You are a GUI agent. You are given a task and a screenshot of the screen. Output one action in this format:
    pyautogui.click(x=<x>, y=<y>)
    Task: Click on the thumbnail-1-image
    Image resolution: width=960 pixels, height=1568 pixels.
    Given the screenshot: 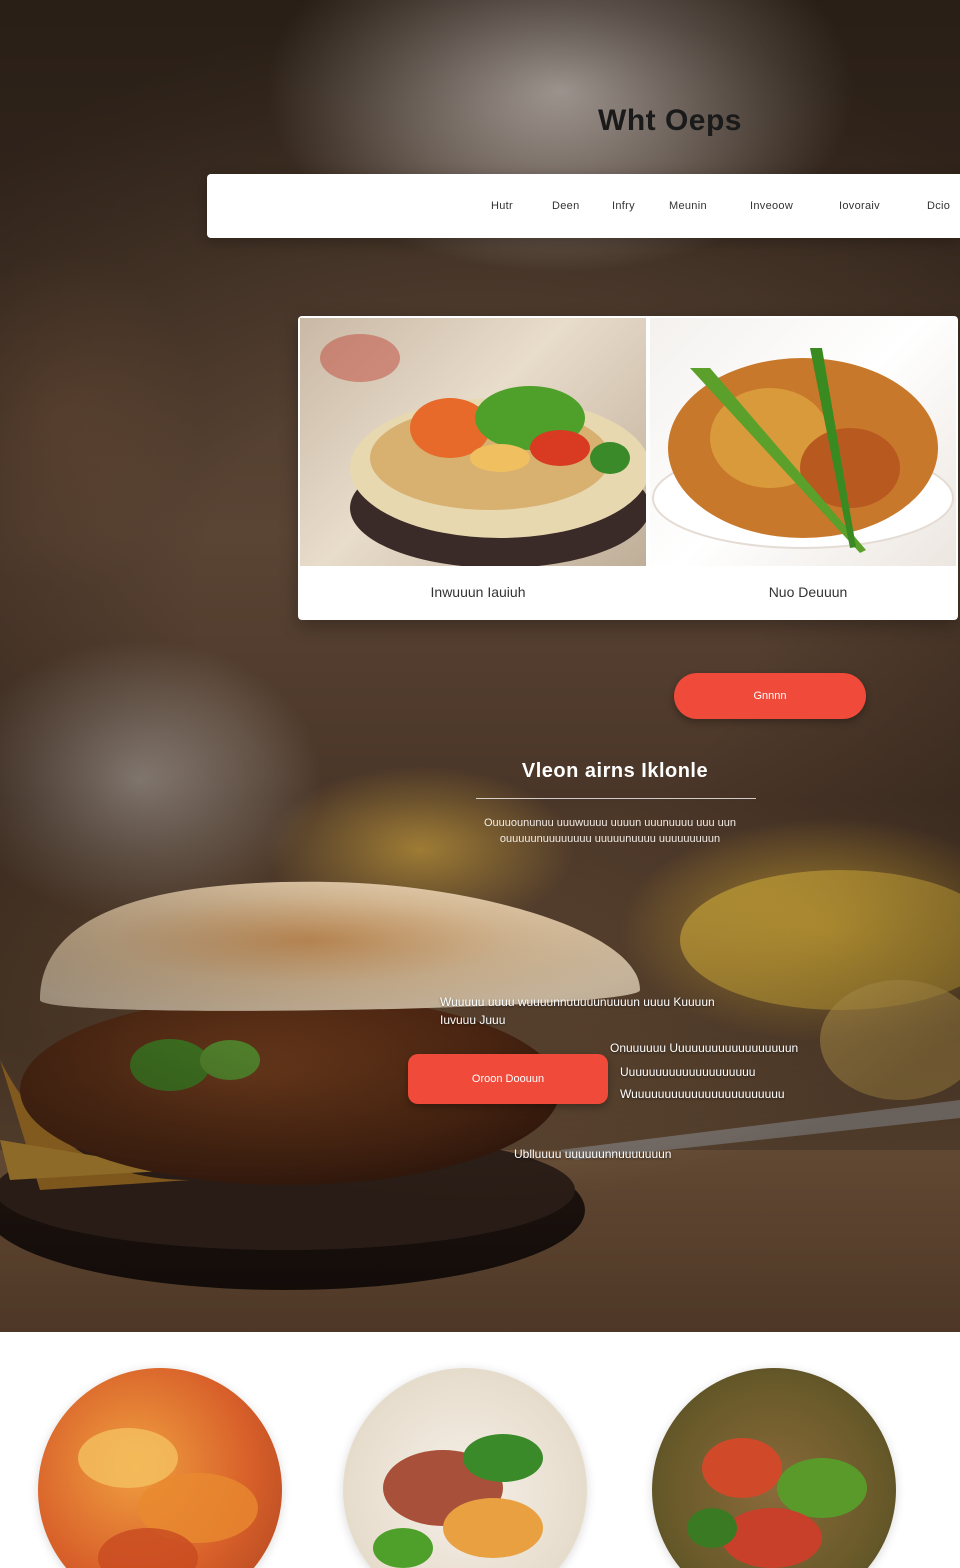 What is the action you would take?
    pyautogui.click(x=168, y=1498)
    